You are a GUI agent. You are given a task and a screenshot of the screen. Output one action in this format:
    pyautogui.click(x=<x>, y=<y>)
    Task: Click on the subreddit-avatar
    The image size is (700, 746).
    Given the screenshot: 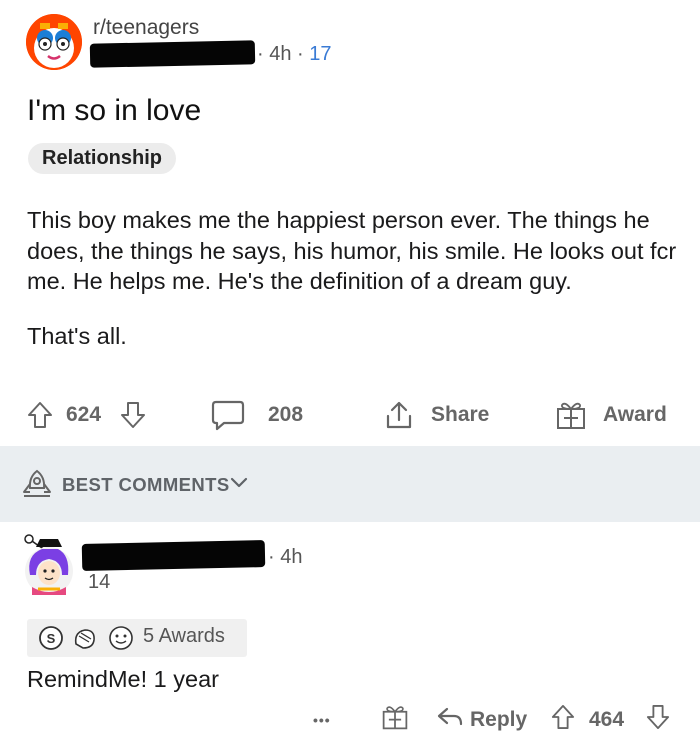 What is the action you would take?
    pyautogui.click(x=54, y=42)
    